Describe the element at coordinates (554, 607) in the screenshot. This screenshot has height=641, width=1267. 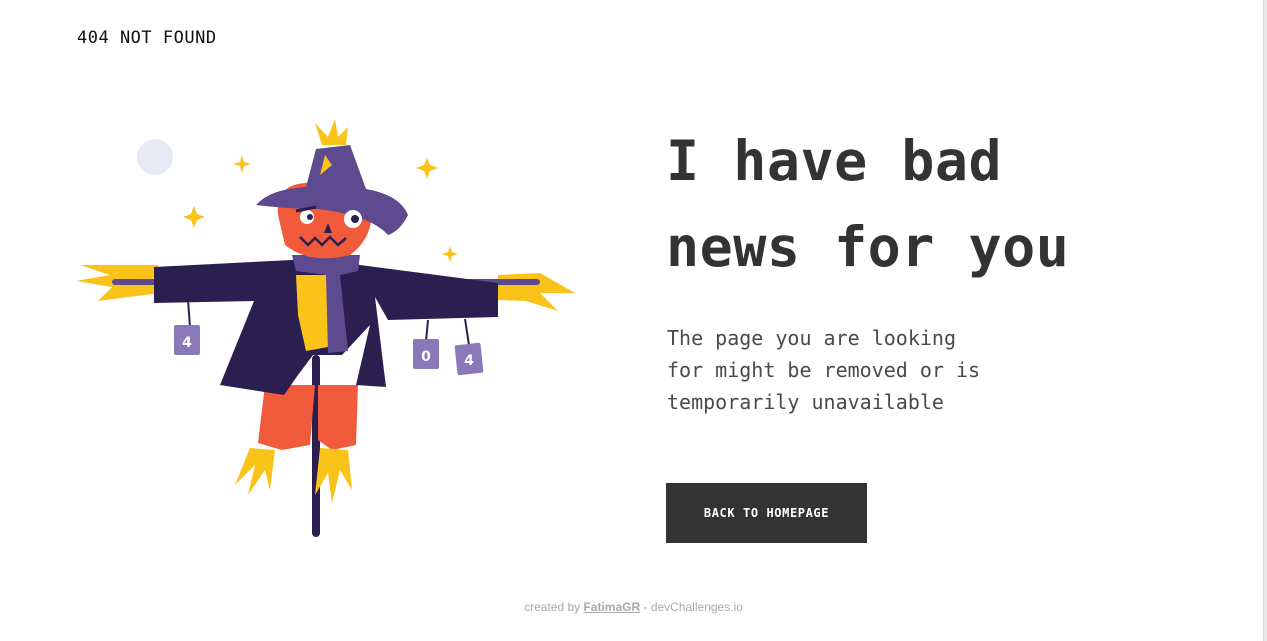
I see `footer-prefix: created by` at that location.